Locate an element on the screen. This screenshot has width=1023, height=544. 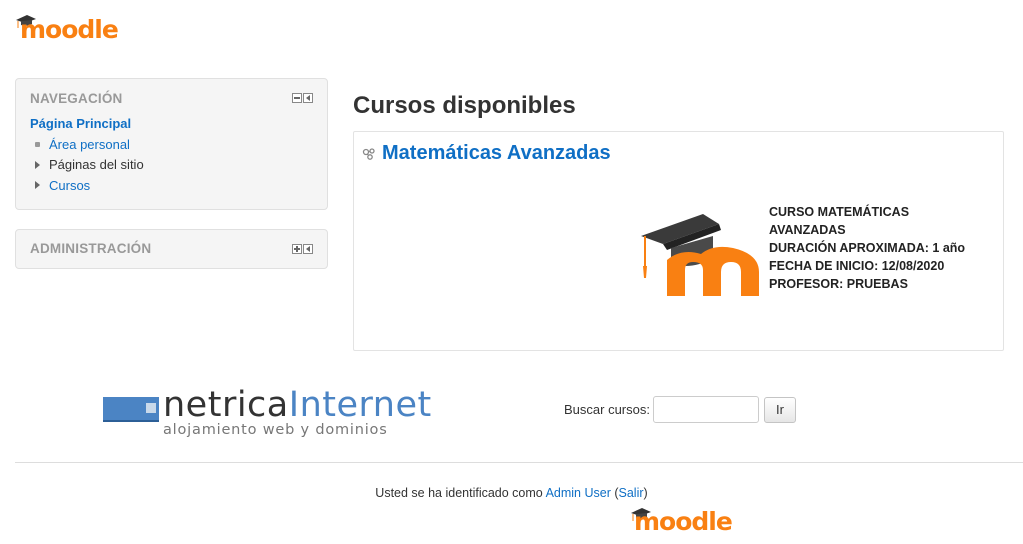
nav-home-link: Página Principal is located at coordinates (171, 123).